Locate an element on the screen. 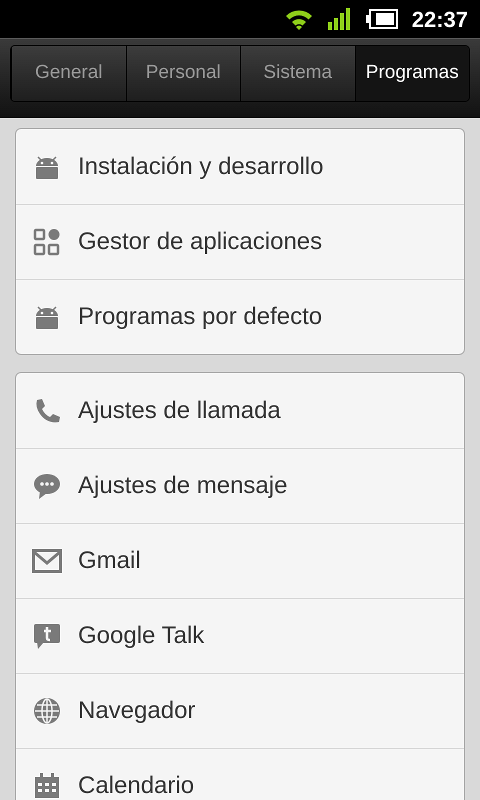 This screenshot has width=480, height=800. settings-item: Instalación y desarrollo is located at coordinates (240, 166).